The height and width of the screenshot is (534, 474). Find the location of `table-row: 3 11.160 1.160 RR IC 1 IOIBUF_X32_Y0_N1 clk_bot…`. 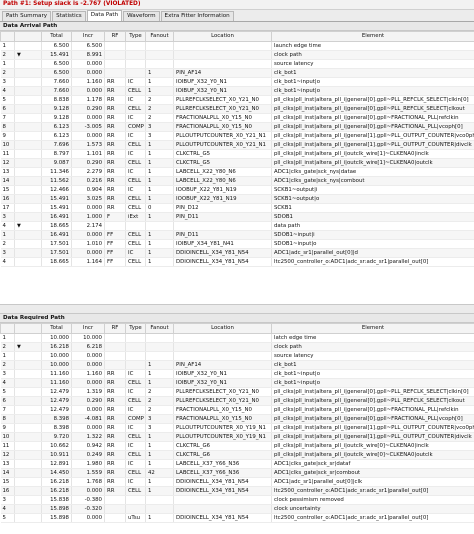

table-row: 3 11.160 1.160 RR IC 1 IOIBUF_X32_Y0_N1 clk_bot… is located at coordinates (237, 374).